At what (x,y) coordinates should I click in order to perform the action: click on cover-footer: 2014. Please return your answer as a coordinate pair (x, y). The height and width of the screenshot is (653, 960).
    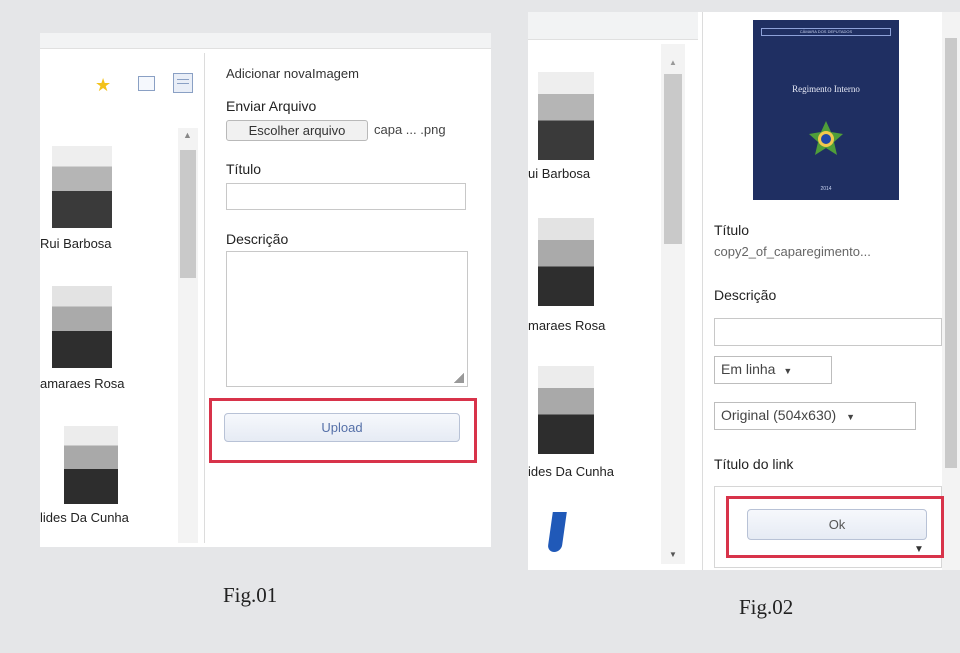
    Looking at the image, I should click on (826, 189).